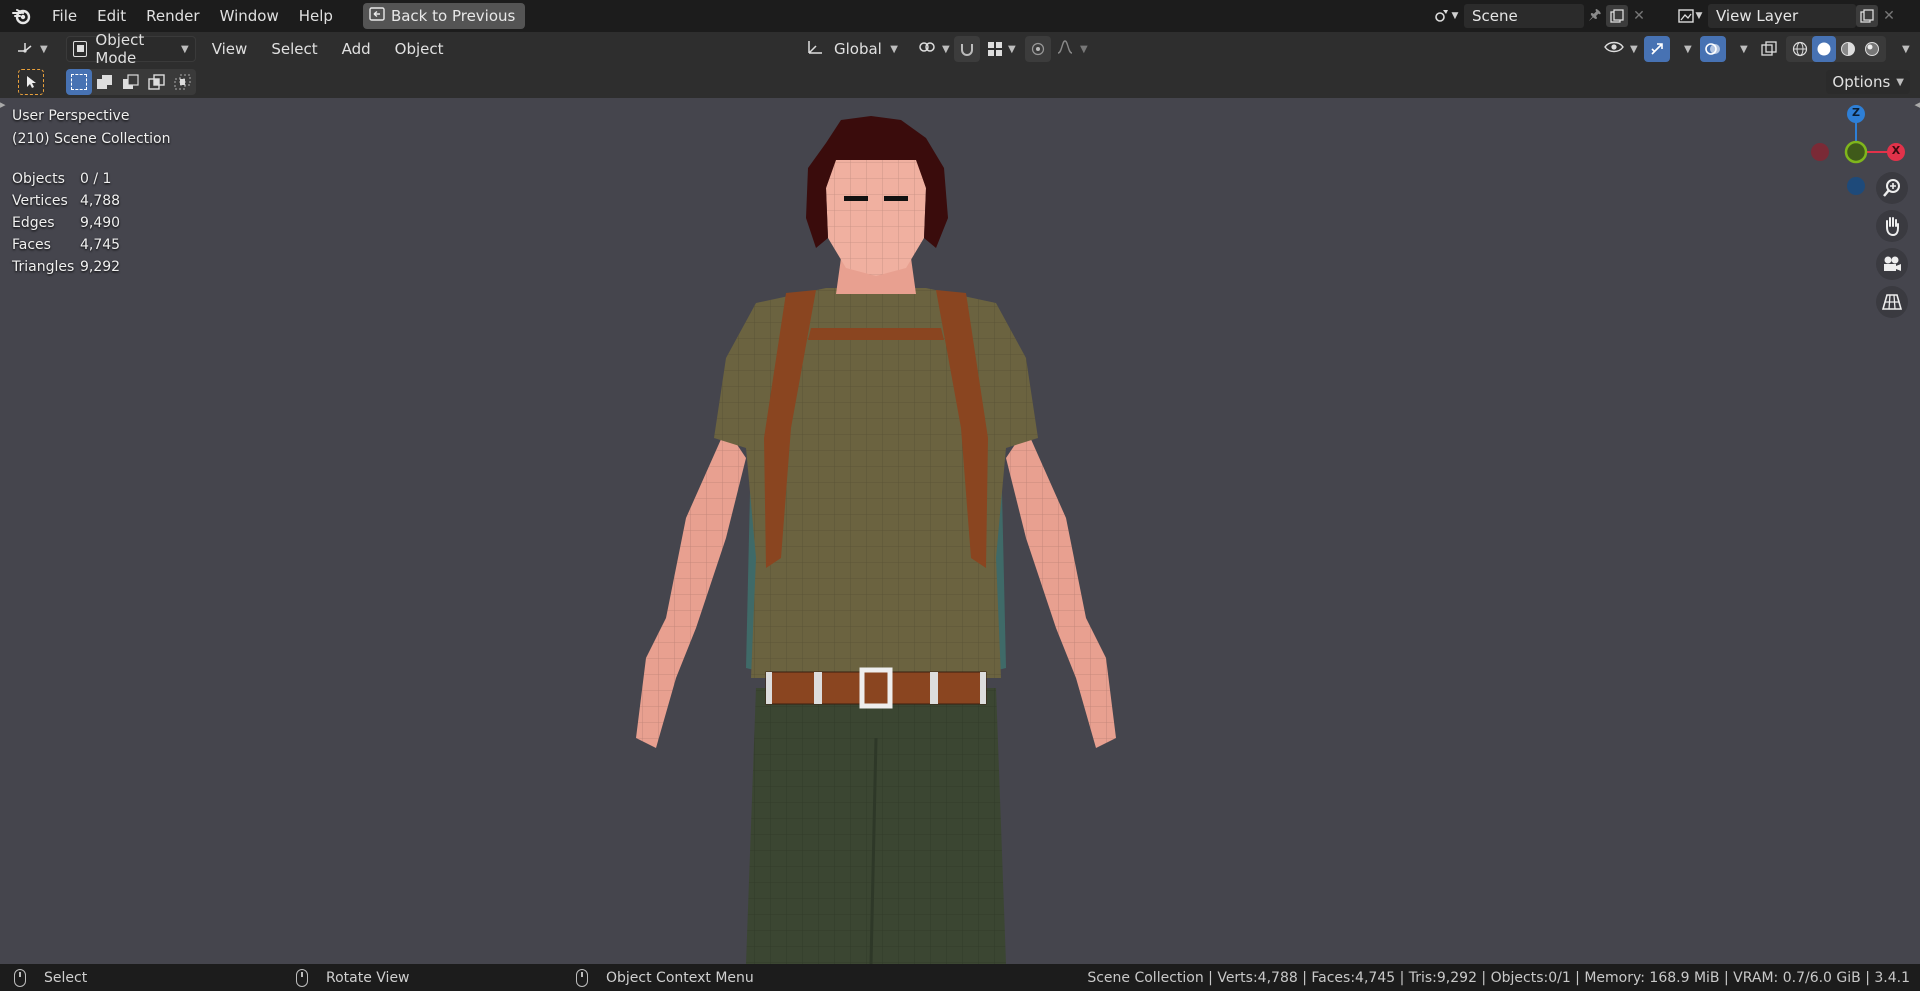 The image size is (1920, 991). Describe the element at coordinates (1848, 49) in the screenshot. I see `material-shading-icon` at that location.